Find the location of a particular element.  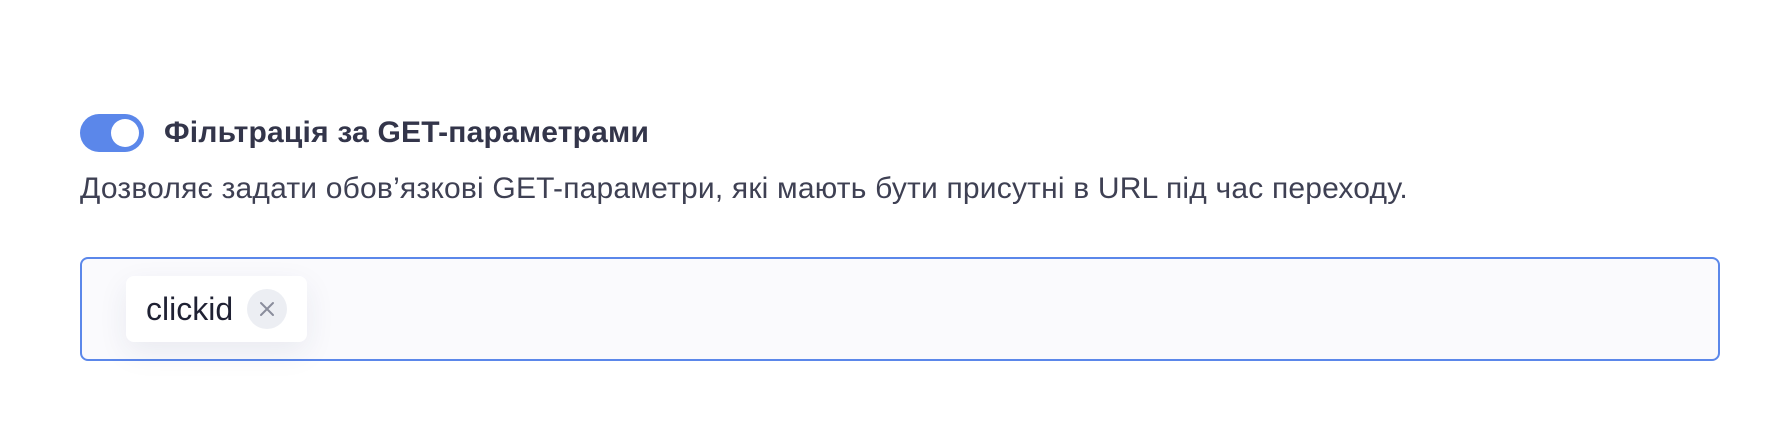

close-icon is located at coordinates (267, 309).